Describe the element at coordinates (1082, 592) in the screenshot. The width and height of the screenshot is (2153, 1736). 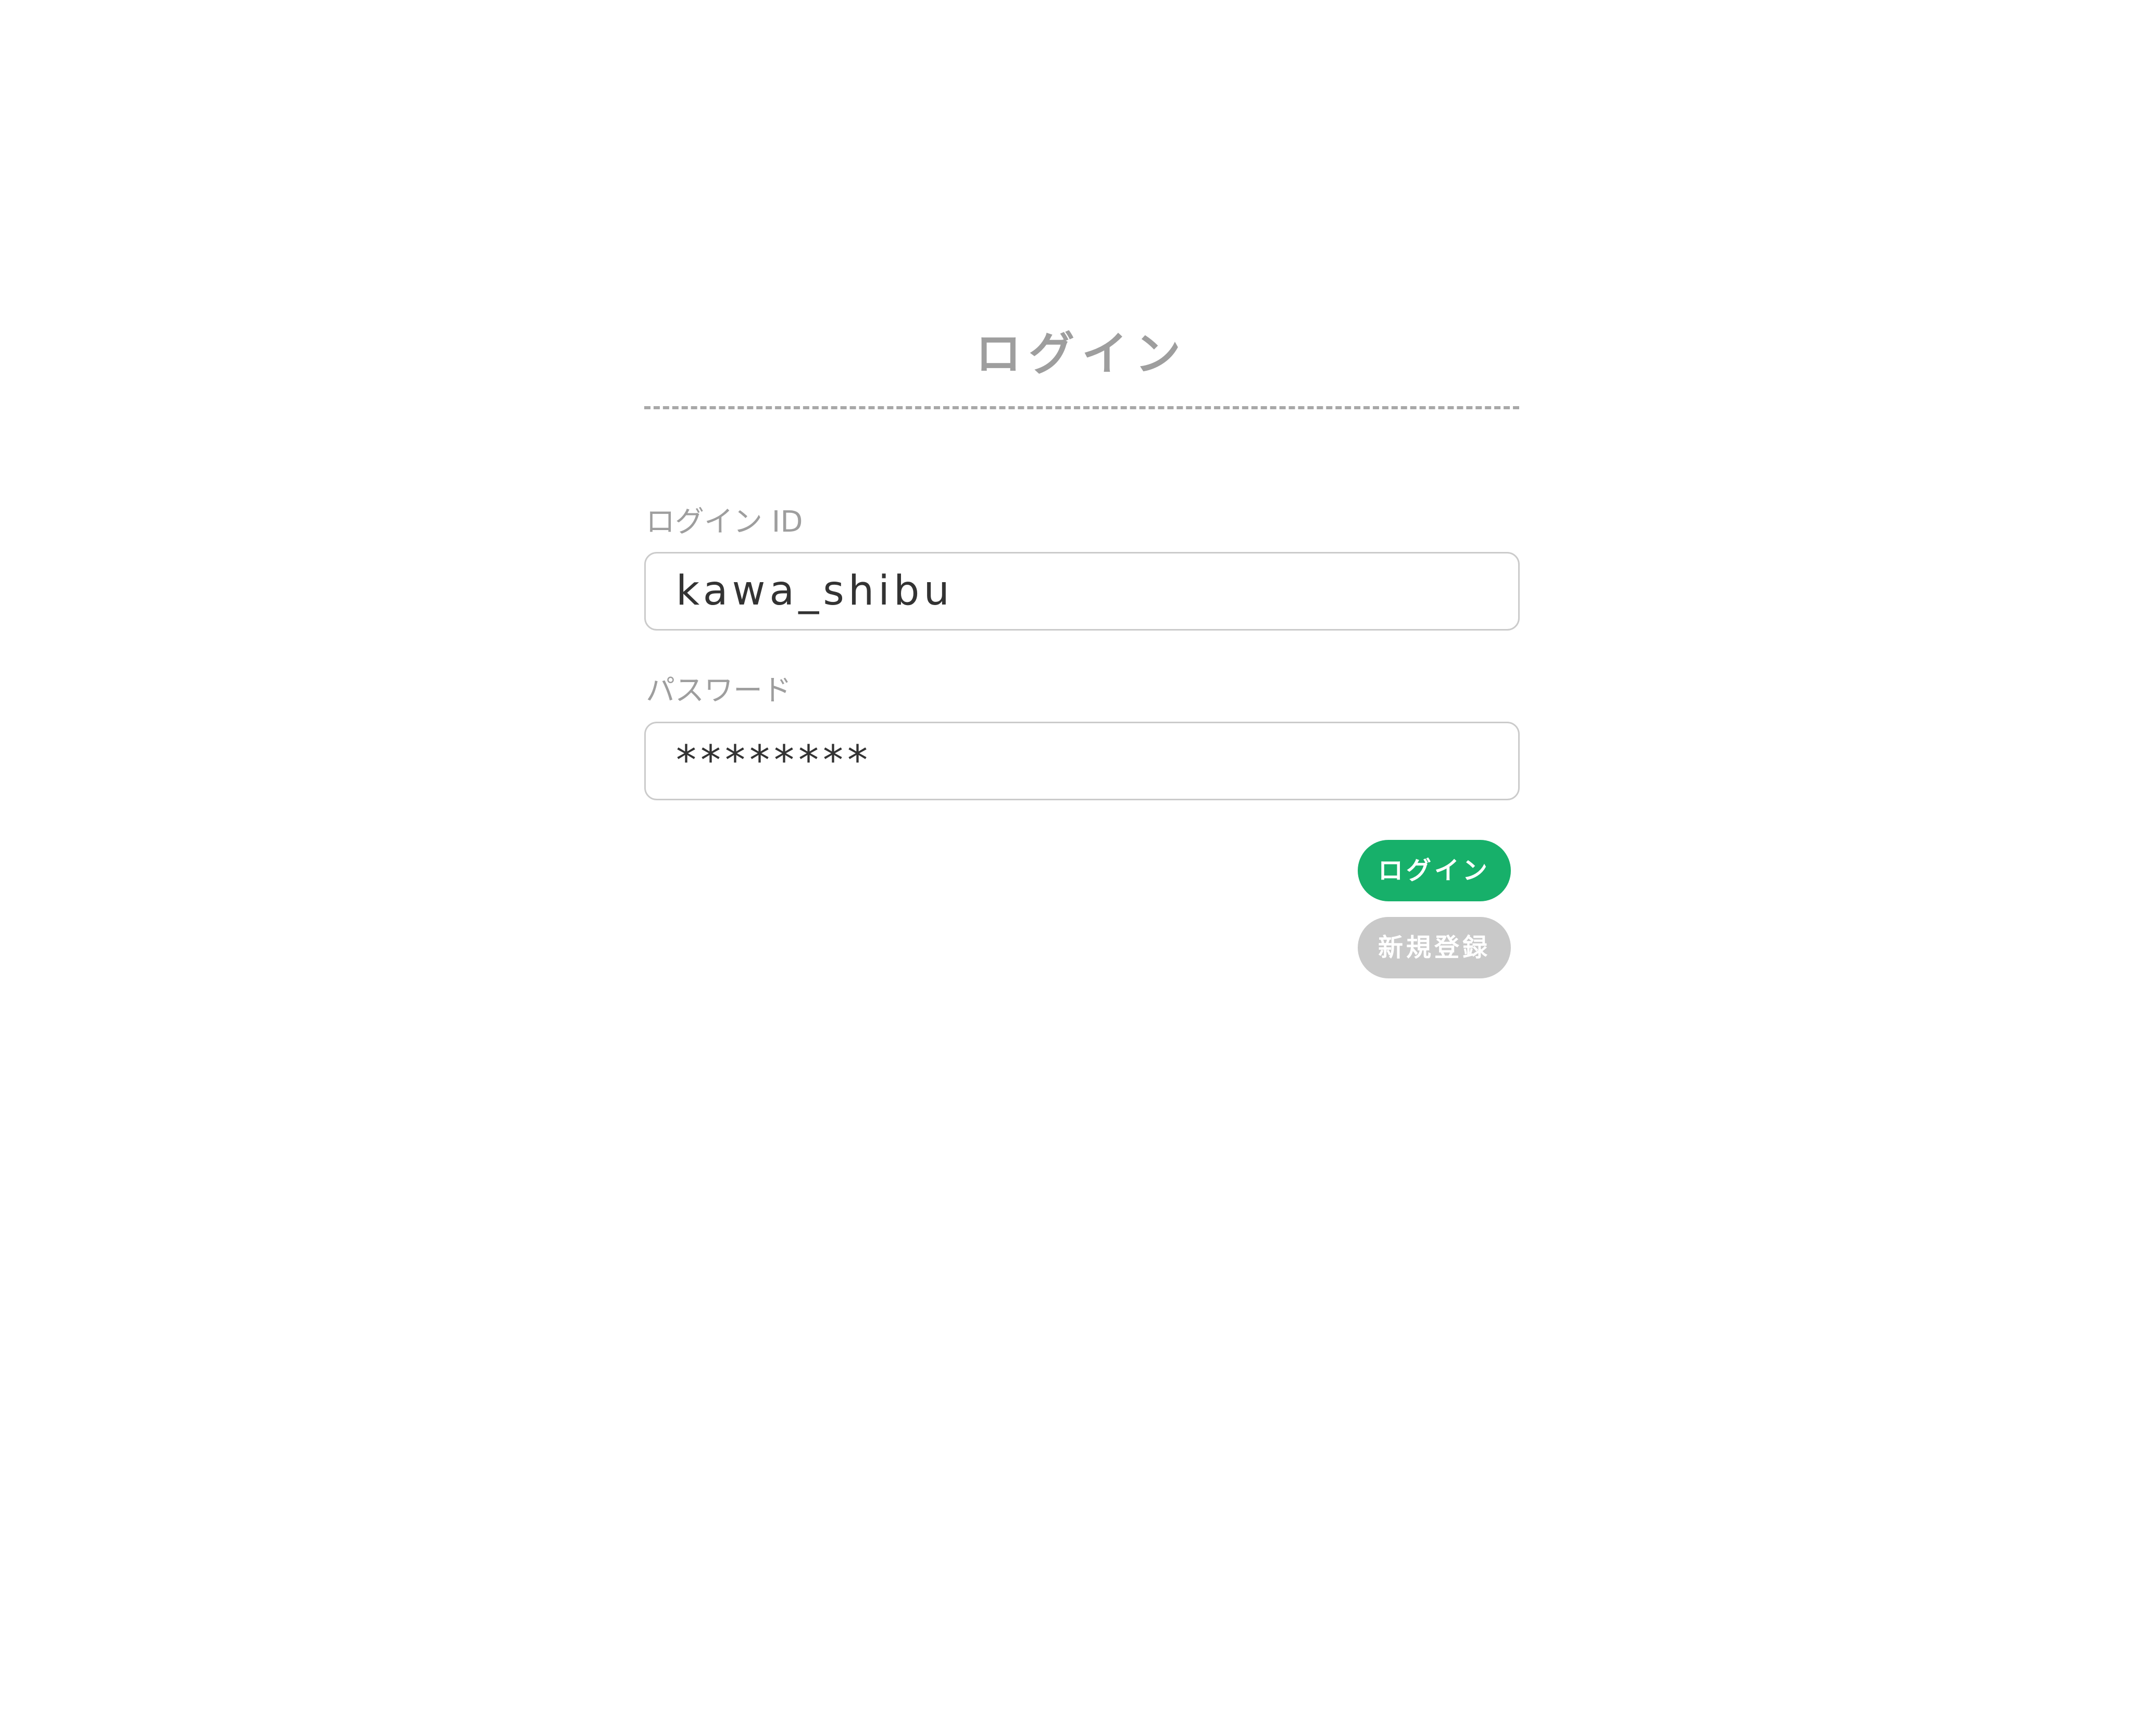
I see `login-id-input: kawa_shibu` at that location.